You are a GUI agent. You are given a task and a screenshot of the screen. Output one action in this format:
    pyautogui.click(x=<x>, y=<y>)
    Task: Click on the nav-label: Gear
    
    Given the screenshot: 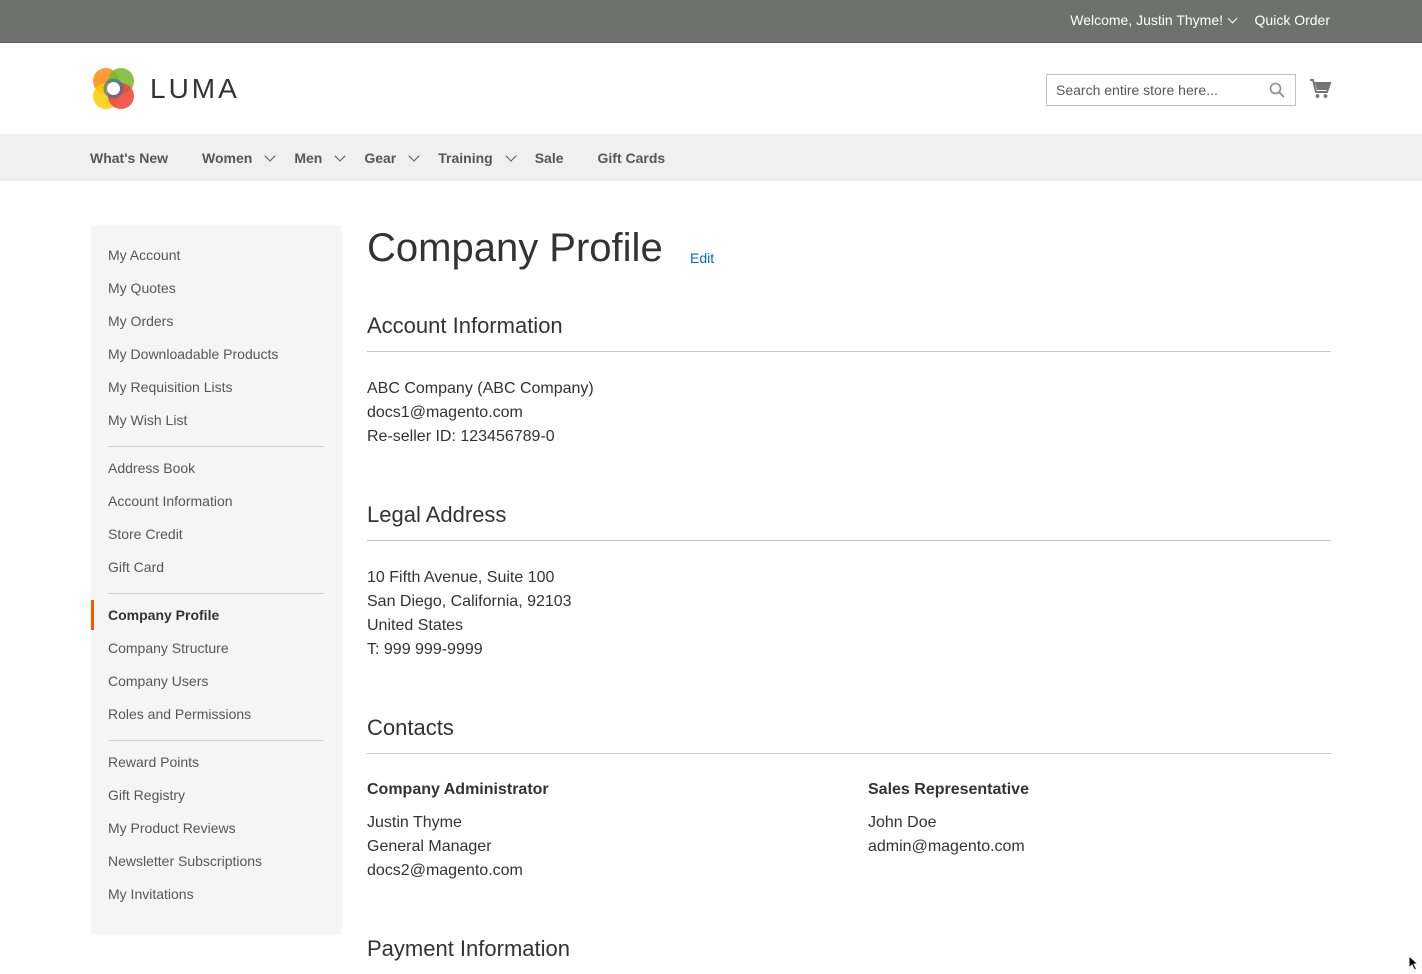 What is the action you would take?
    pyautogui.click(x=380, y=157)
    